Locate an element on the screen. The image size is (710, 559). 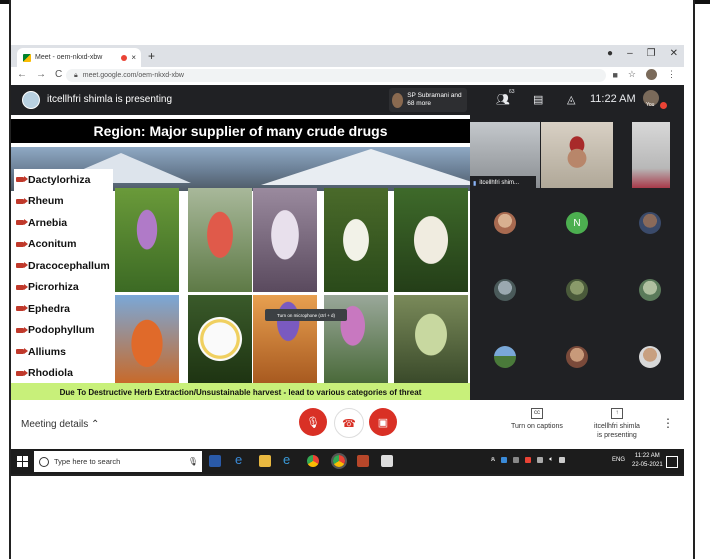
input-language: ENG is located at coordinates (618, 460).